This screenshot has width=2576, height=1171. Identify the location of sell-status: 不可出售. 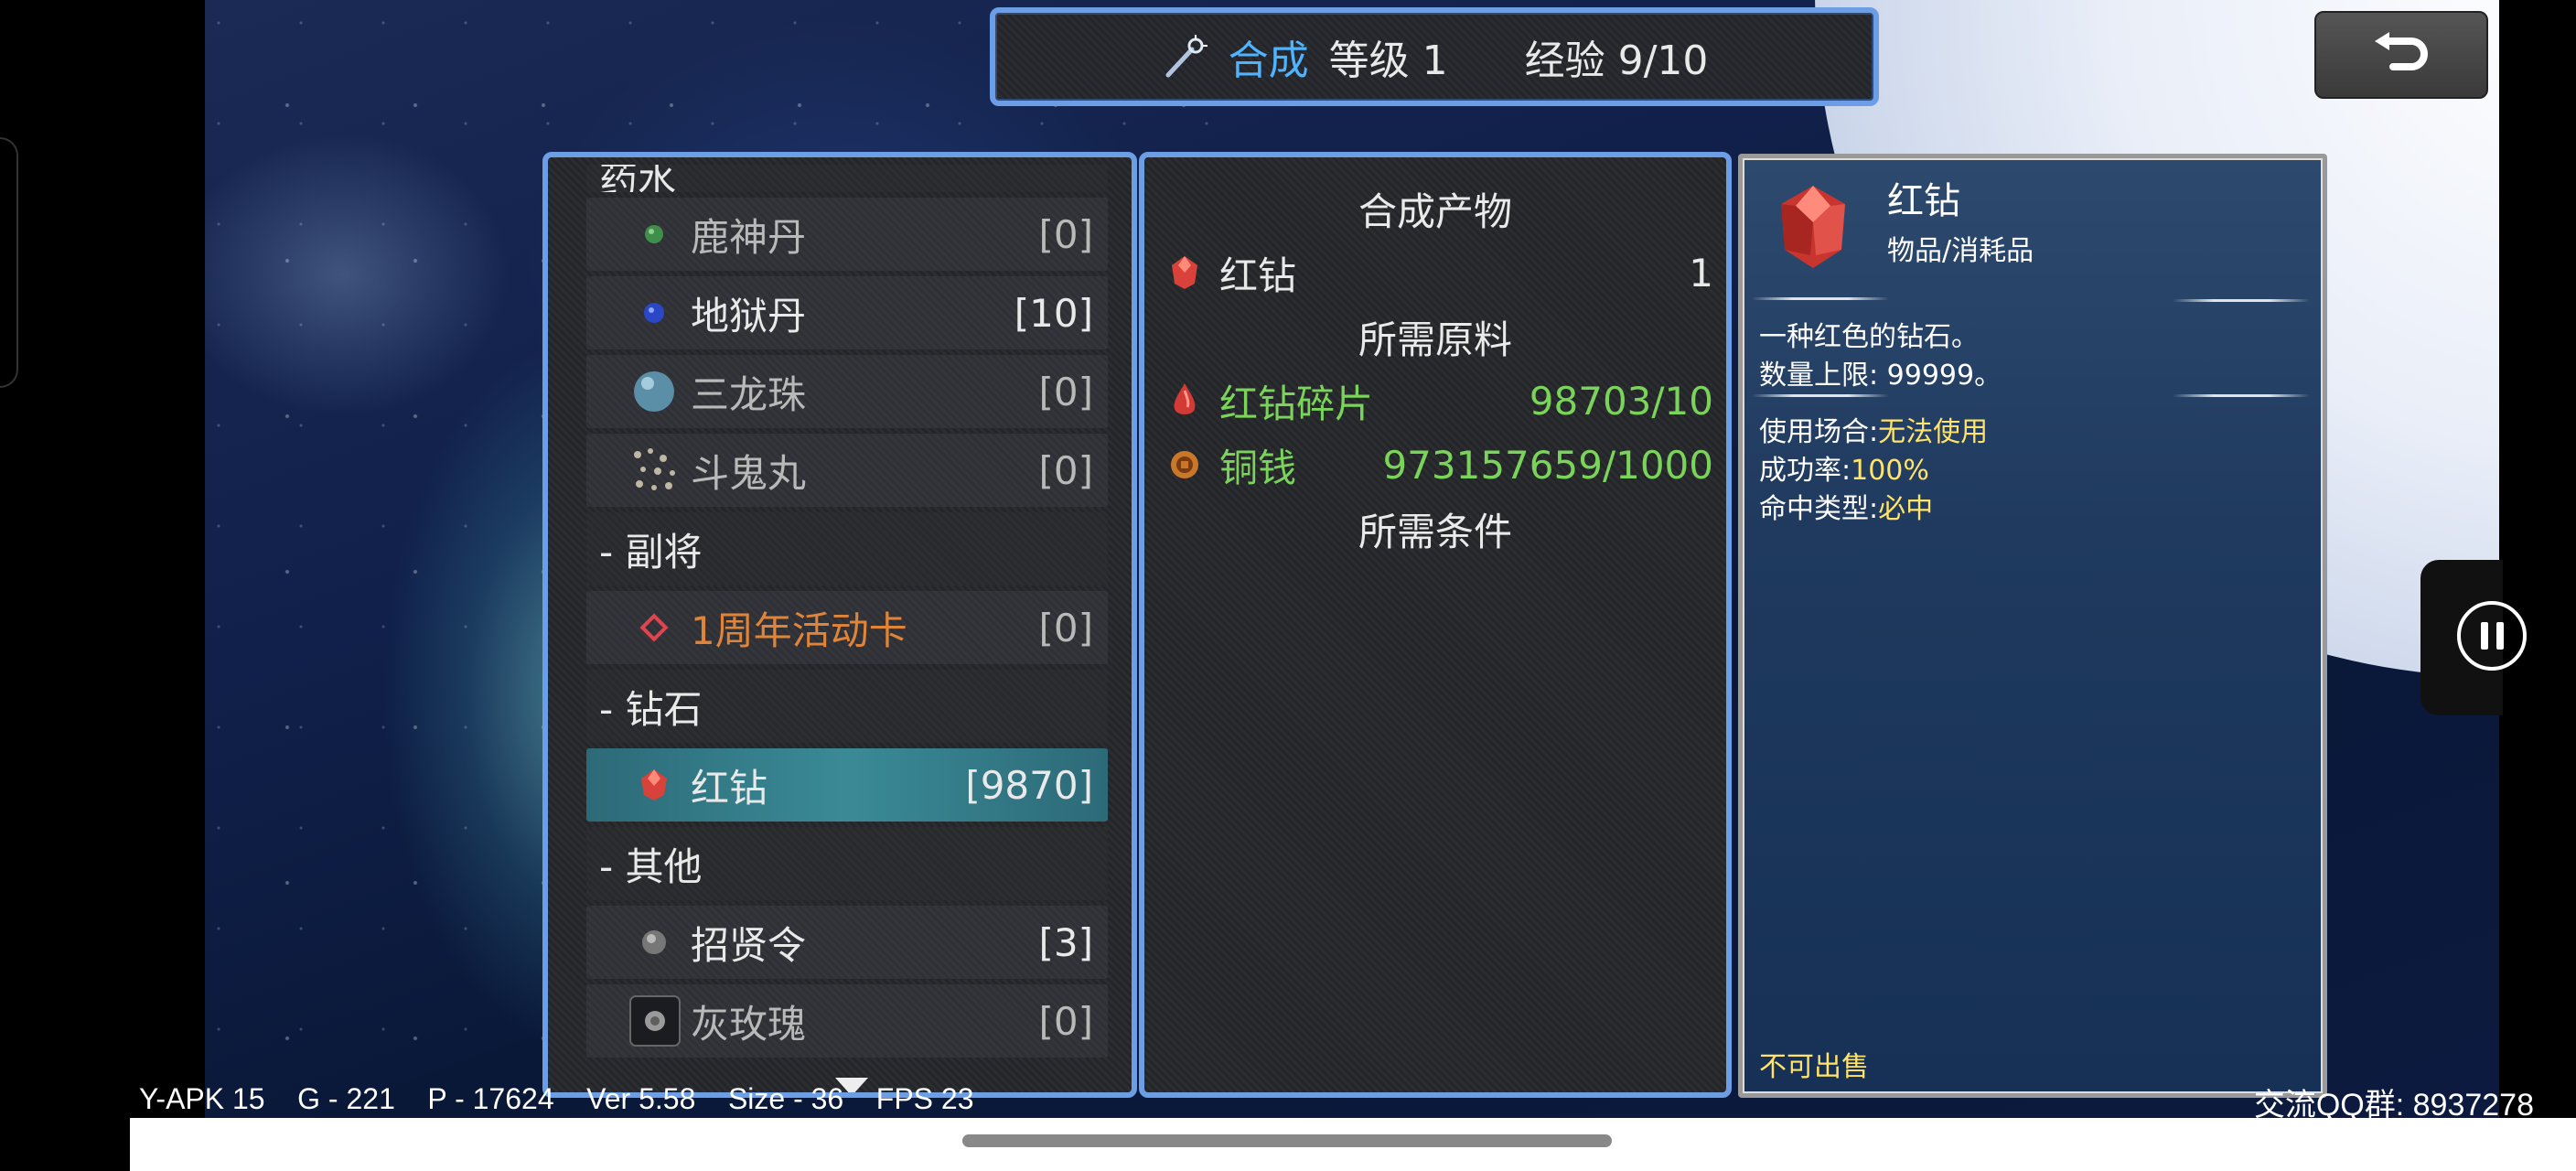
(1814, 1067).